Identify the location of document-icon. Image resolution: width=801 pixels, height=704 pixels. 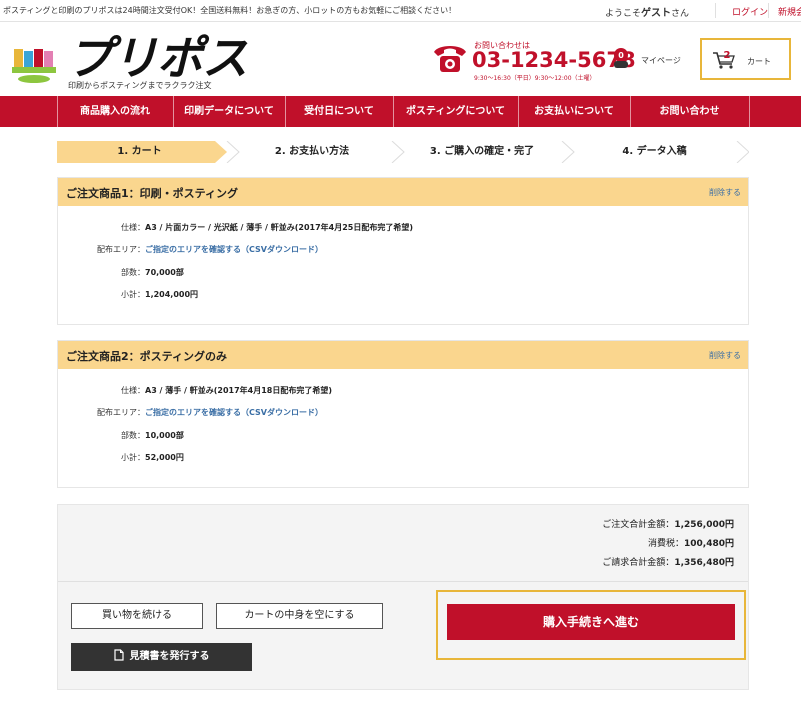
(118, 655).